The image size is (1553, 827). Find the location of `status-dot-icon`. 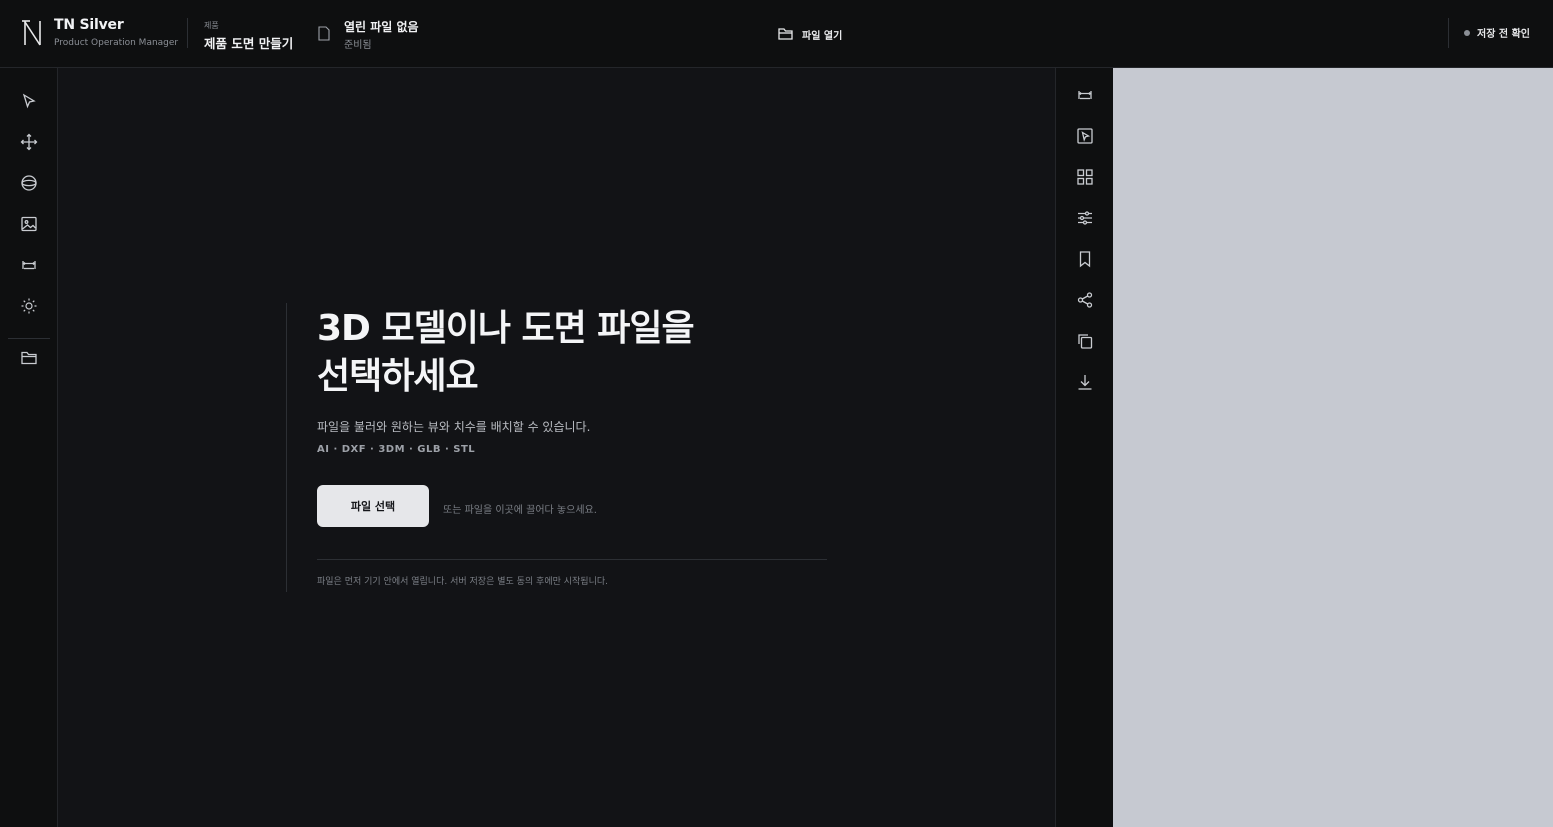

status-dot-icon is located at coordinates (1467, 32).